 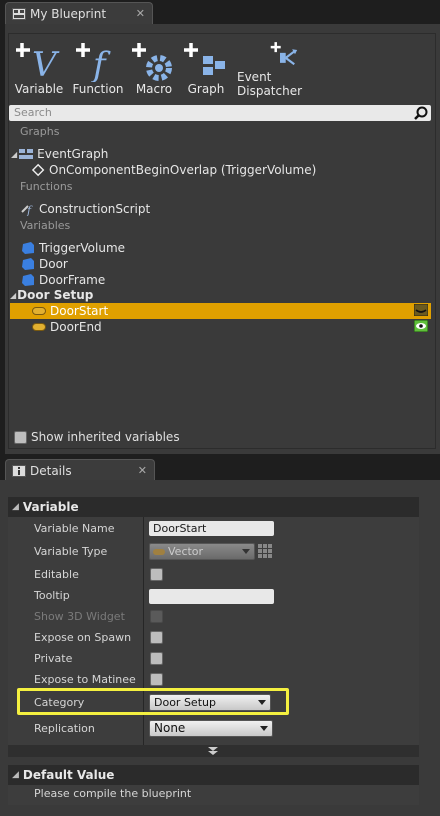 I want to click on expose-to-matinee-checkbox, so click(x=156, y=679).